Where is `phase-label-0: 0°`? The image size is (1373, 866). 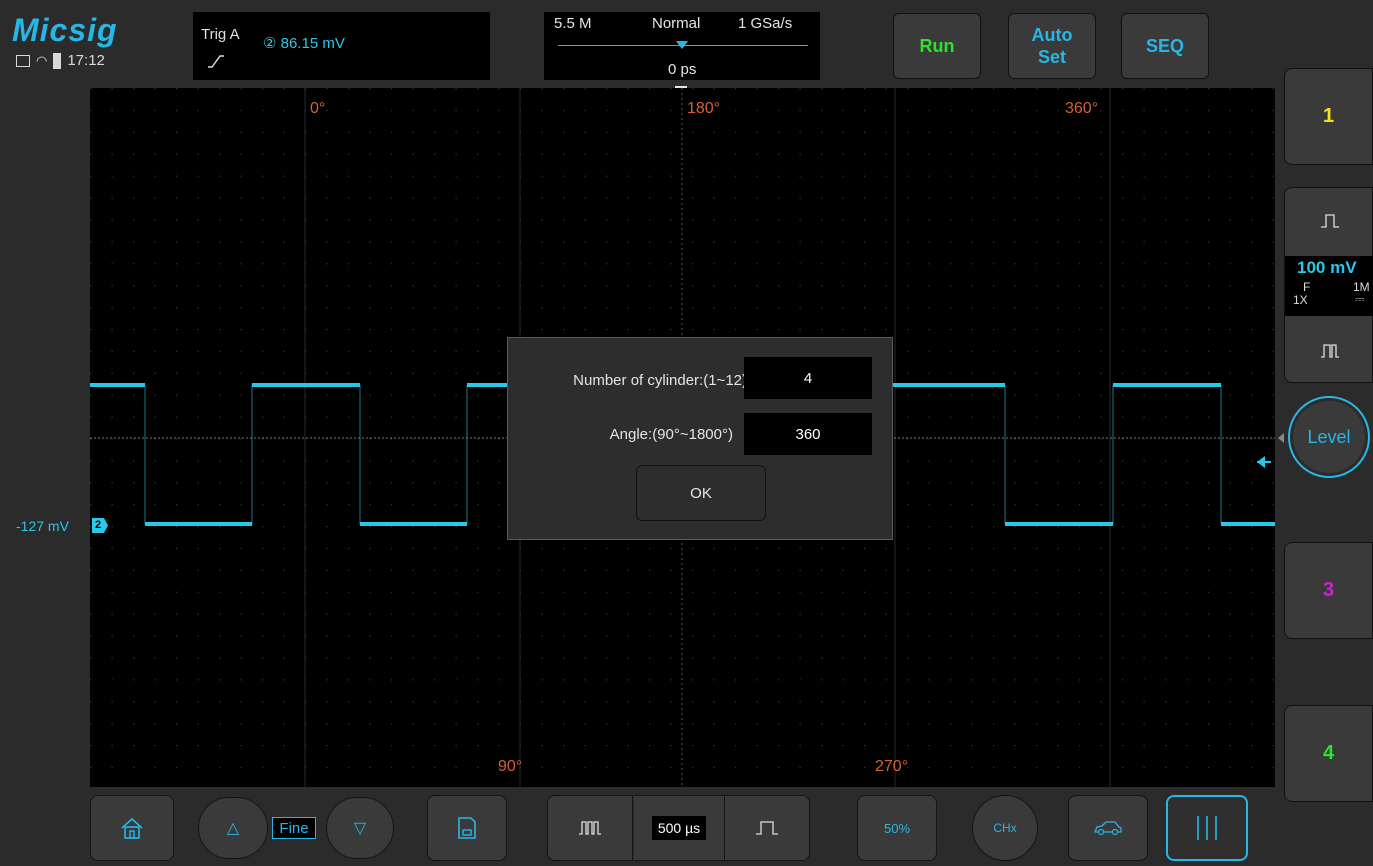 phase-label-0: 0° is located at coordinates (318, 108).